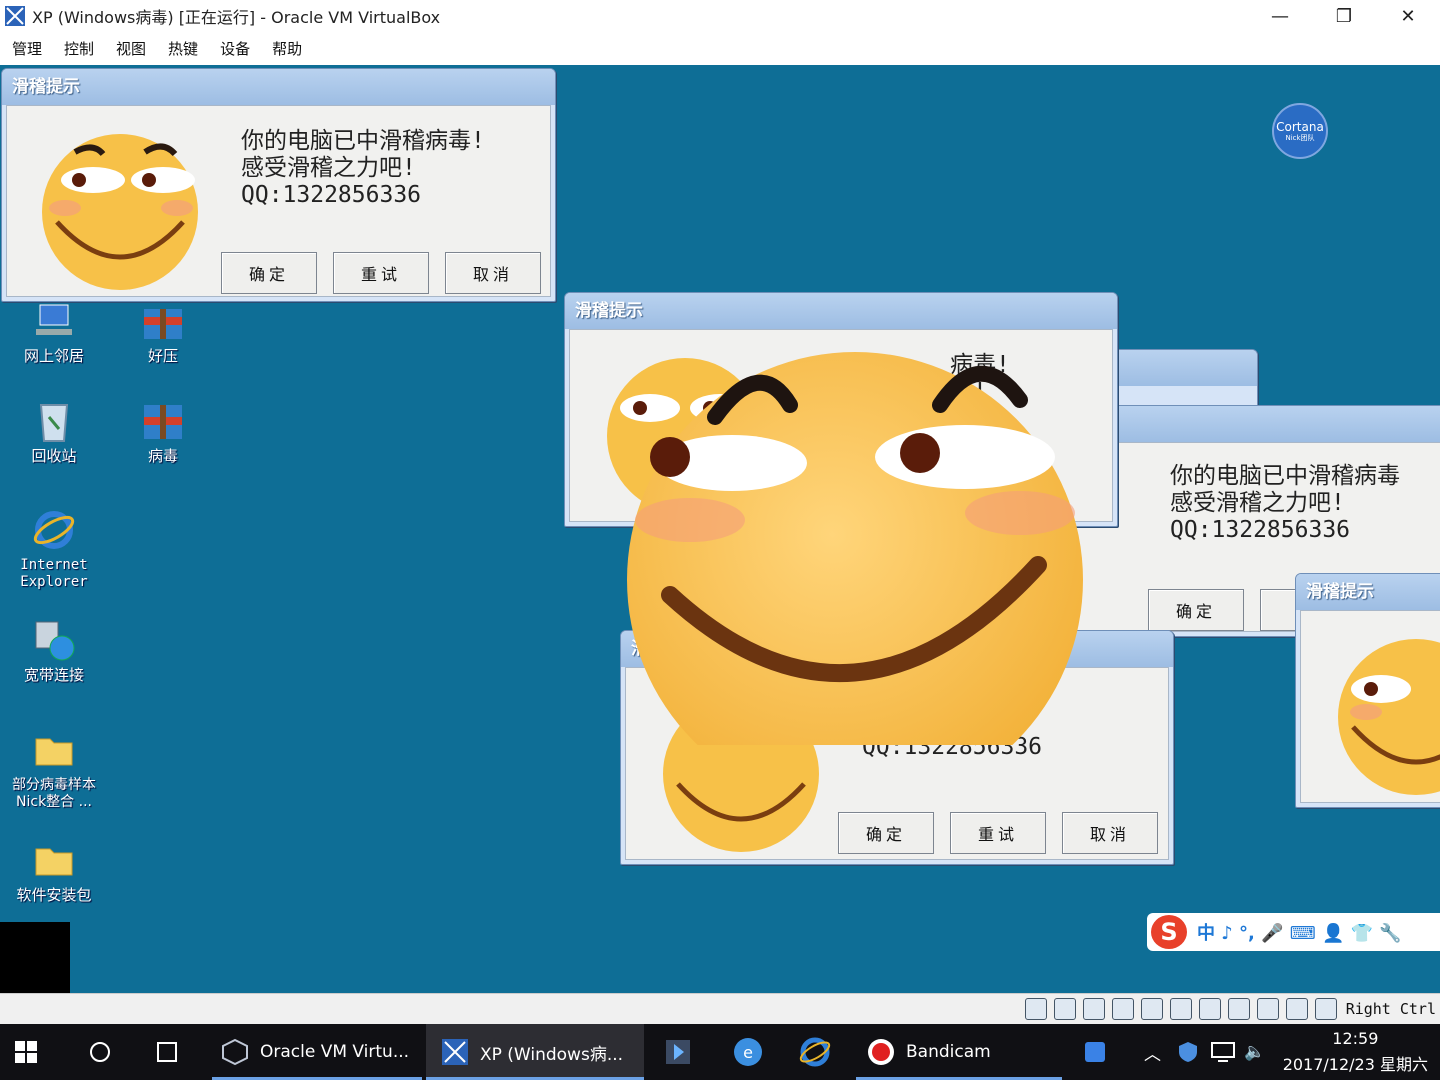 The width and height of the screenshot is (1440, 1080). I want to click on cpu-icon, so click(1267, 1009).